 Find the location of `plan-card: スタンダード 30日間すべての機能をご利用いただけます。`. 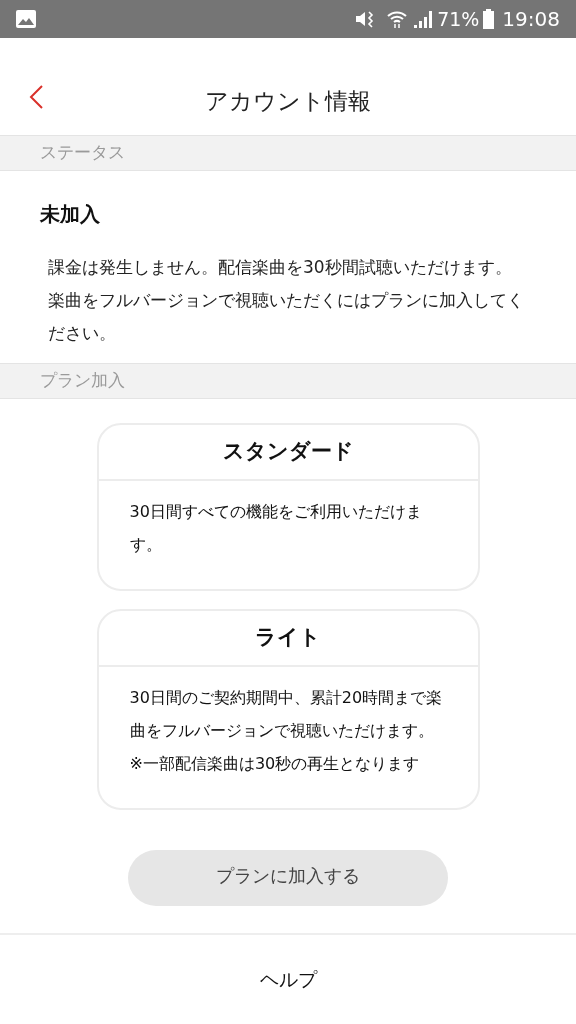

plan-card: スタンダード 30日間すべての機能をご利用いただけます。 is located at coordinates (288, 507).